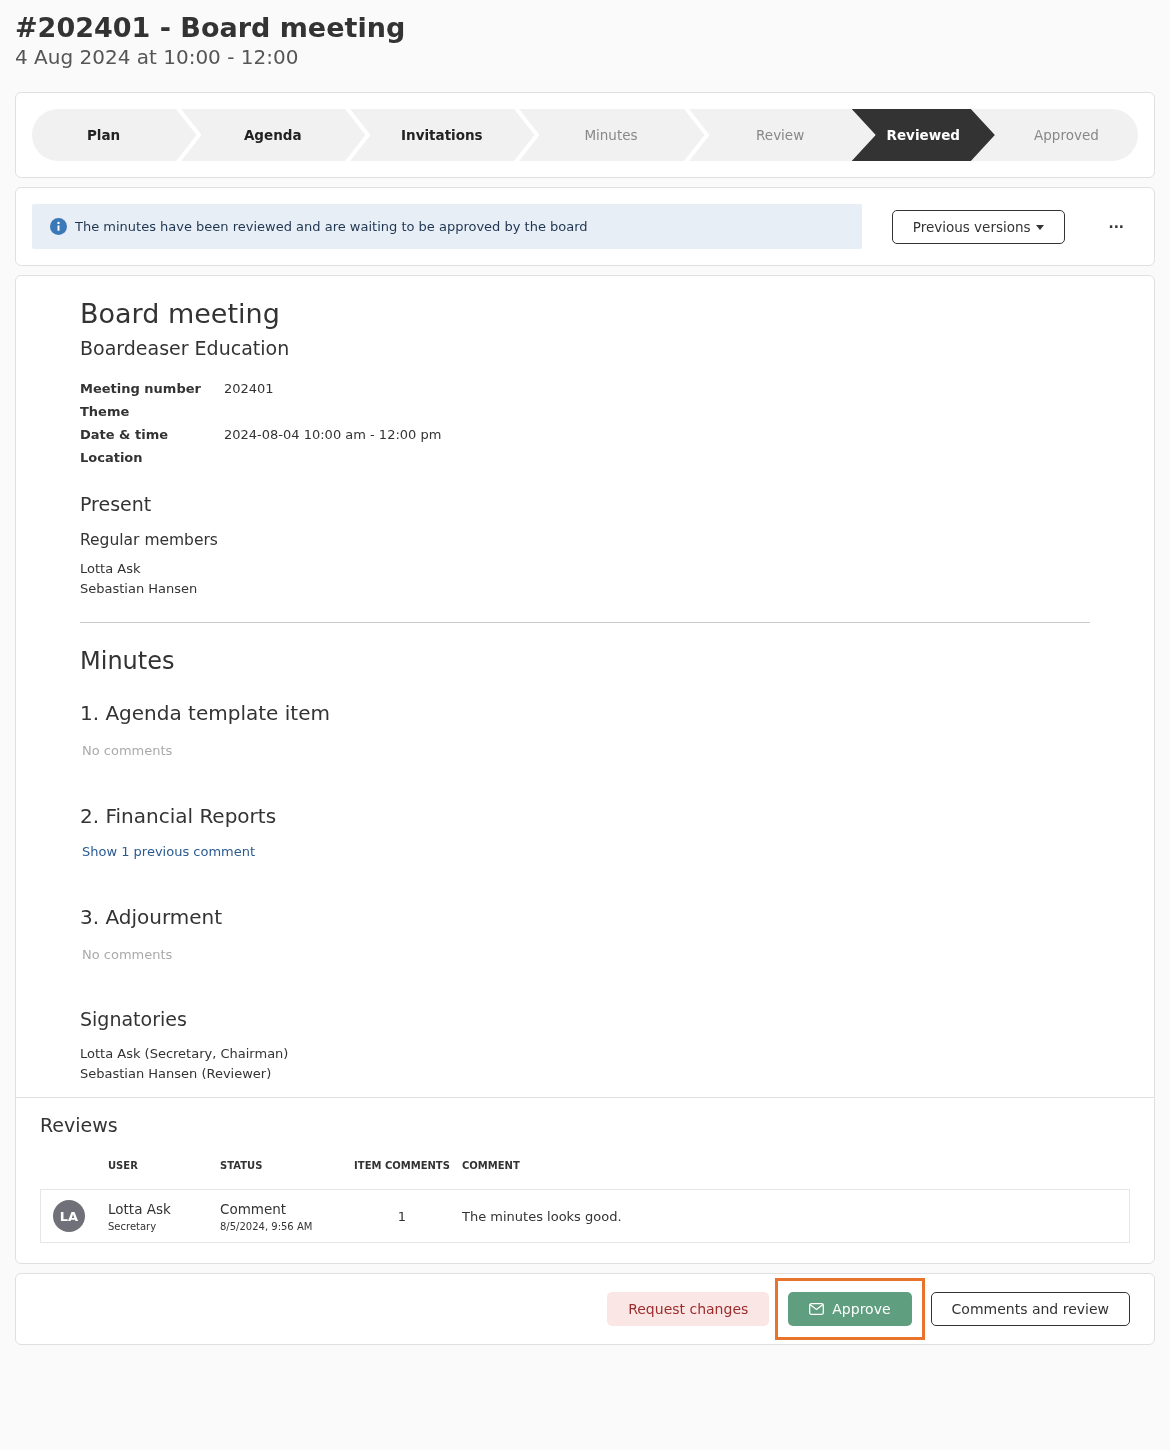  Describe the element at coordinates (331, 226) in the screenshot. I see `info-message: The minutes have been reviewed and are waiting to be approved by the board` at that location.